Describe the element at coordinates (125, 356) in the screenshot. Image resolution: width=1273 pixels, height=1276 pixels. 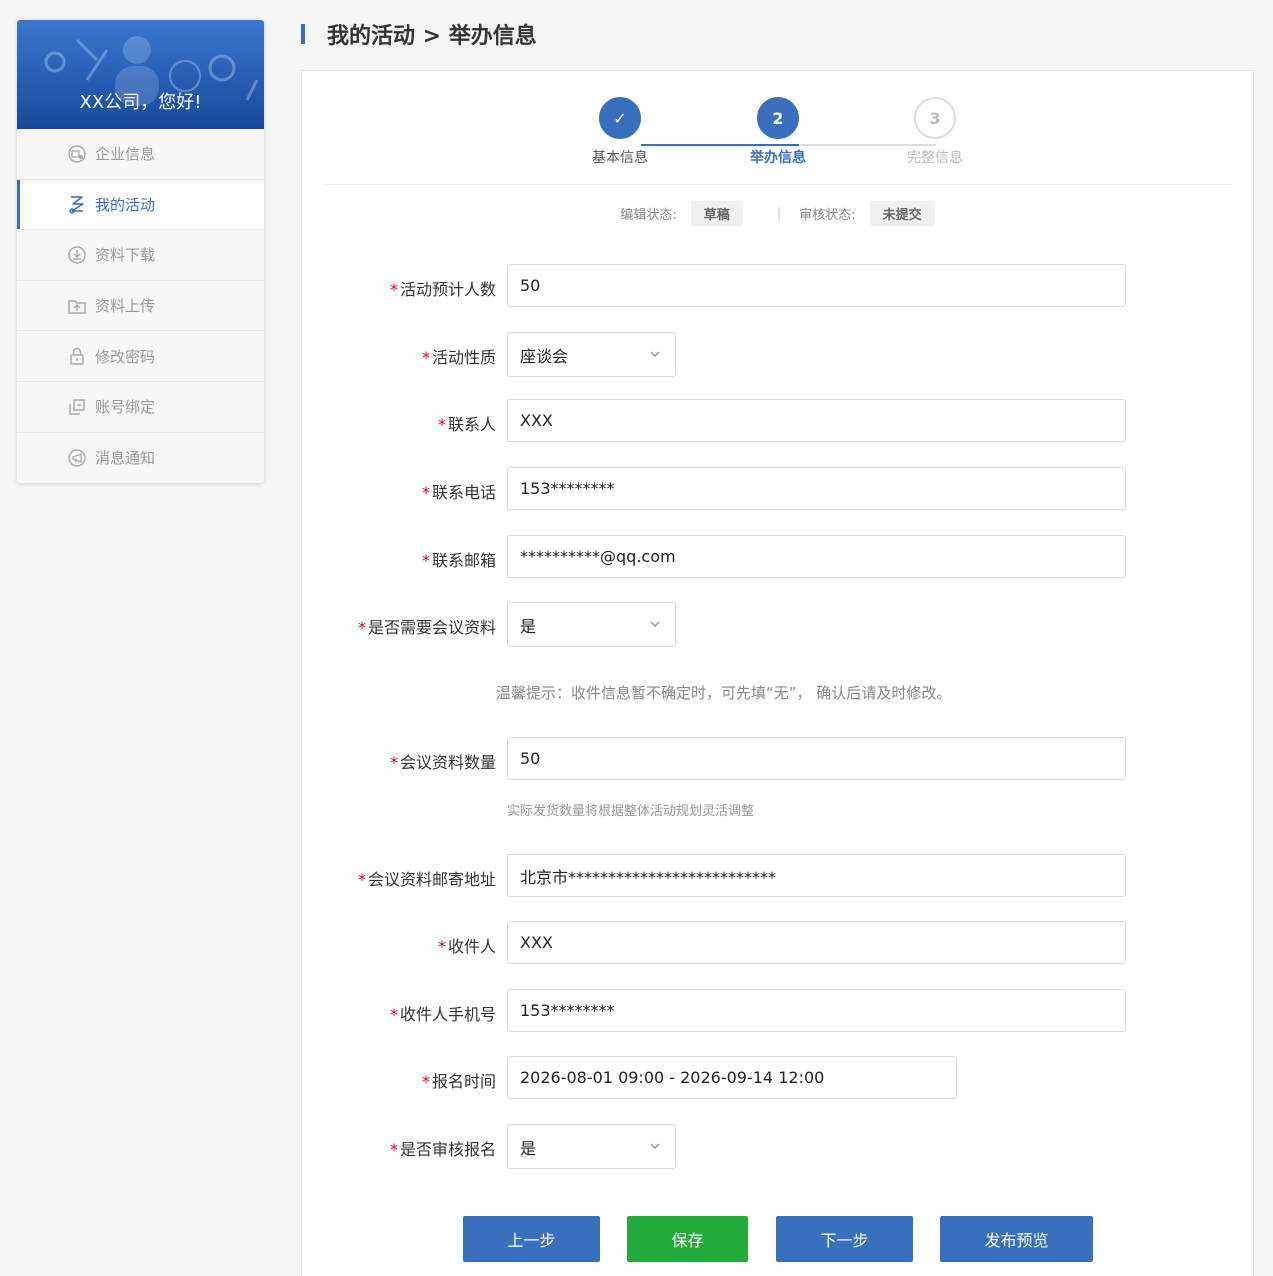
I see `sidebar-item-label: 修改密码` at that location.